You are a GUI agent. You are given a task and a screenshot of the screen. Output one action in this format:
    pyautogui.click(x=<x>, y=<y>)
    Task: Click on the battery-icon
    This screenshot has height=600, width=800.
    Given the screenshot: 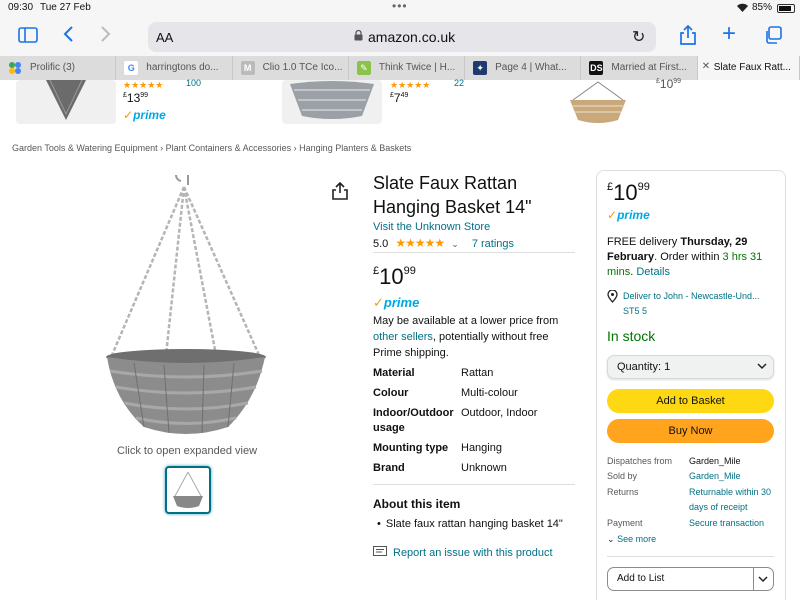 What is the action you would take?
    pyautogui.click(x=786, y=8)
    